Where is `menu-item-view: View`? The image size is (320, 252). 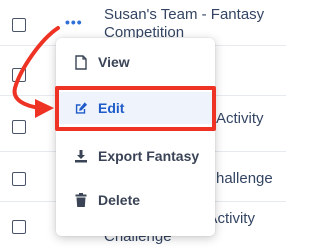
menu-item-view: View is located at coordinates (135, 62).